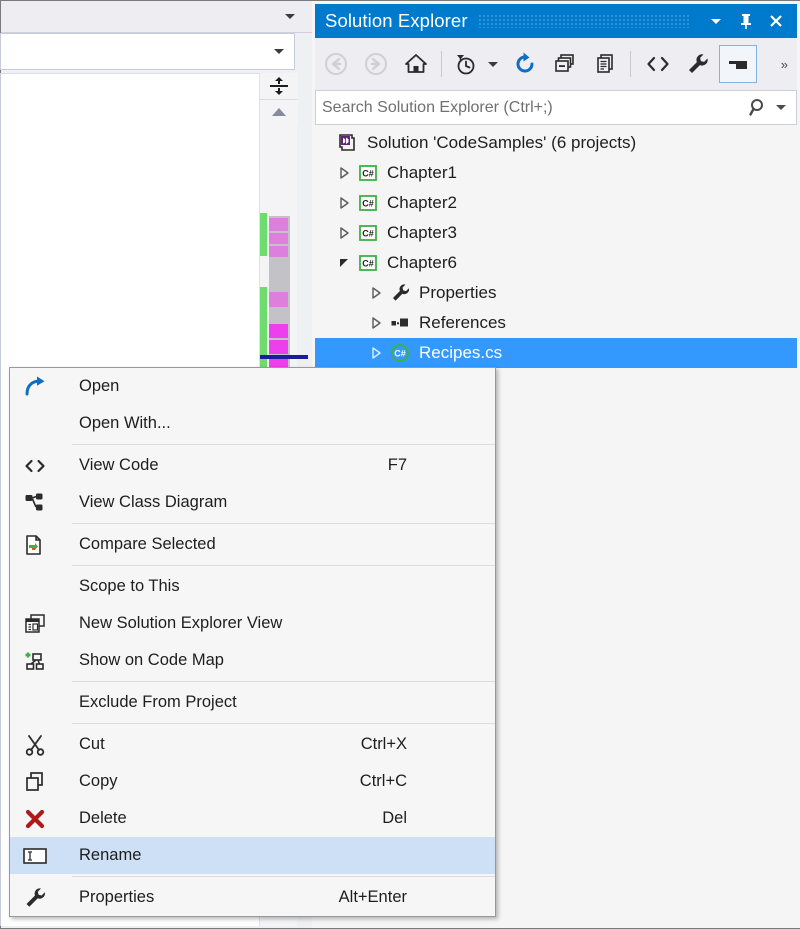 This screenshot has height=929, width=800. What do you see at coordinates (252, 818) in the screenshot?
I see `menu-item-delete: Delete Del` at bounding box center [252, 818].